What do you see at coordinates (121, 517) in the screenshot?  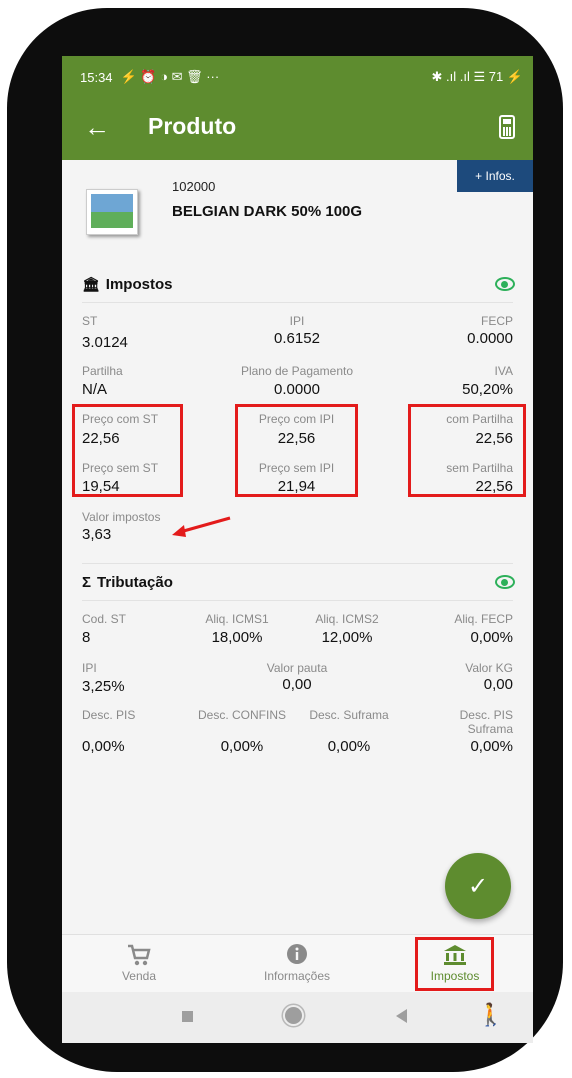 I see `valor-impostos-label: Valor impostos` at bounding box center [121, 517].